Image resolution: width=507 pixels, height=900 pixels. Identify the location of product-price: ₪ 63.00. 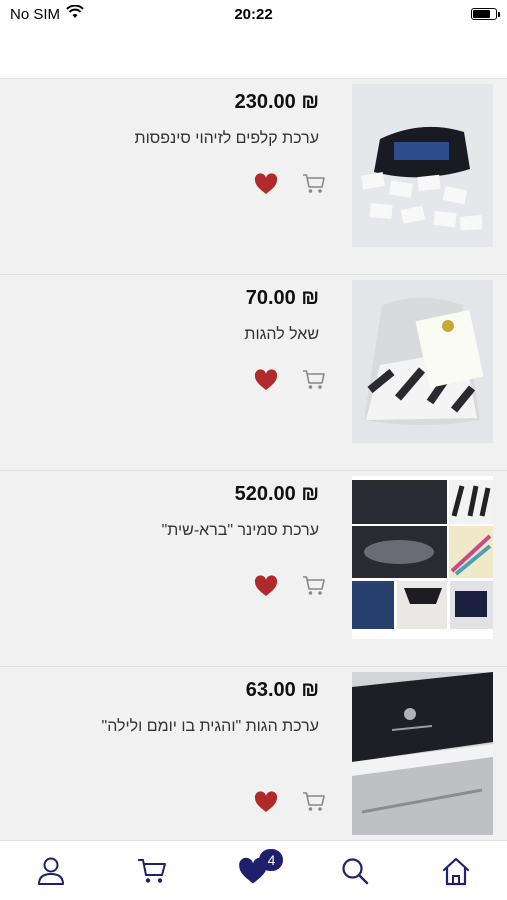
(282, 690).